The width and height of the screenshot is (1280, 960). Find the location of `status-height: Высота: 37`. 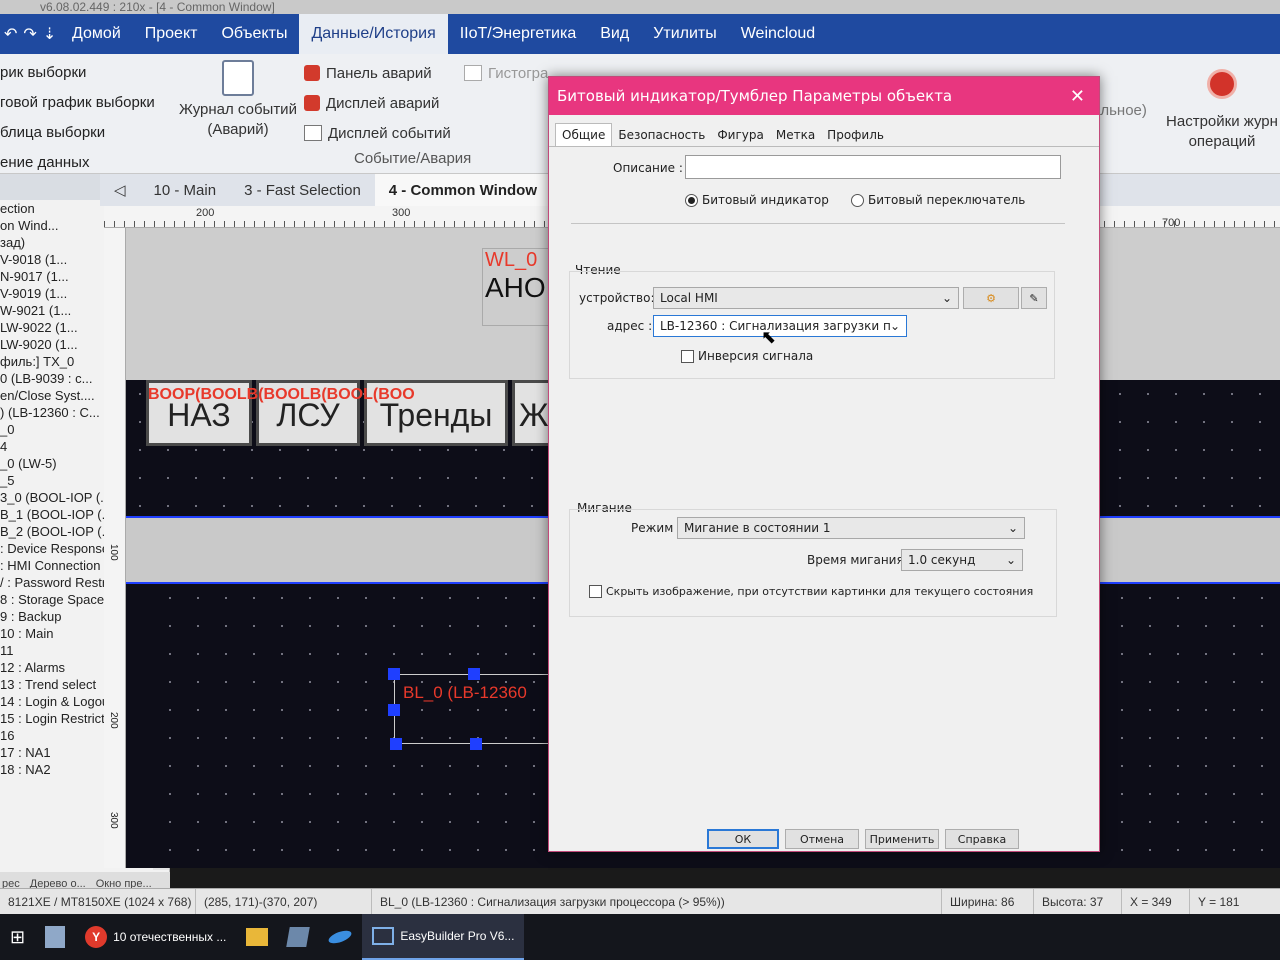

status-height: Высота: 37 is located at coordinates (1078, 901).